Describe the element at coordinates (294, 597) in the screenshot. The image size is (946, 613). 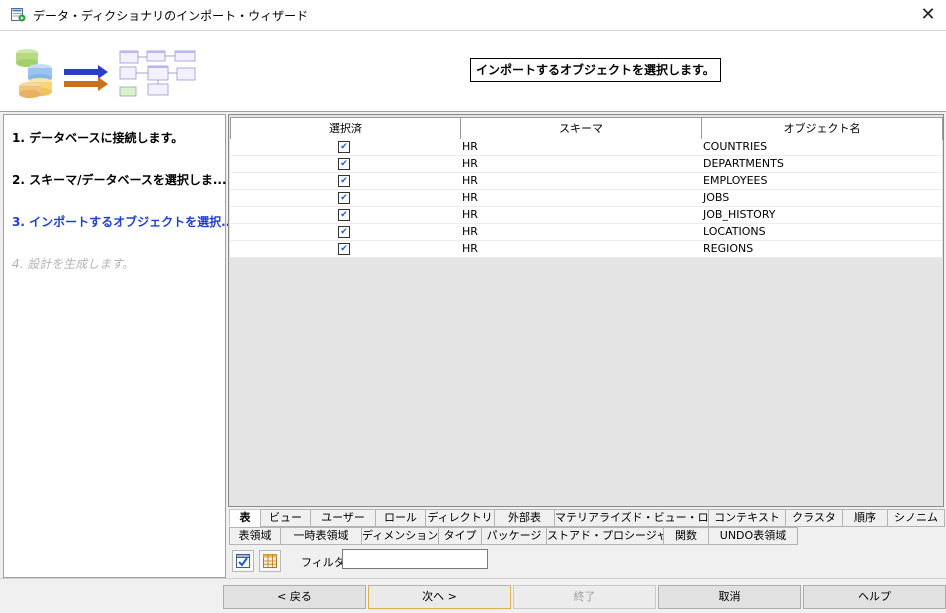
I see `back-button: < 戻る` at that location.